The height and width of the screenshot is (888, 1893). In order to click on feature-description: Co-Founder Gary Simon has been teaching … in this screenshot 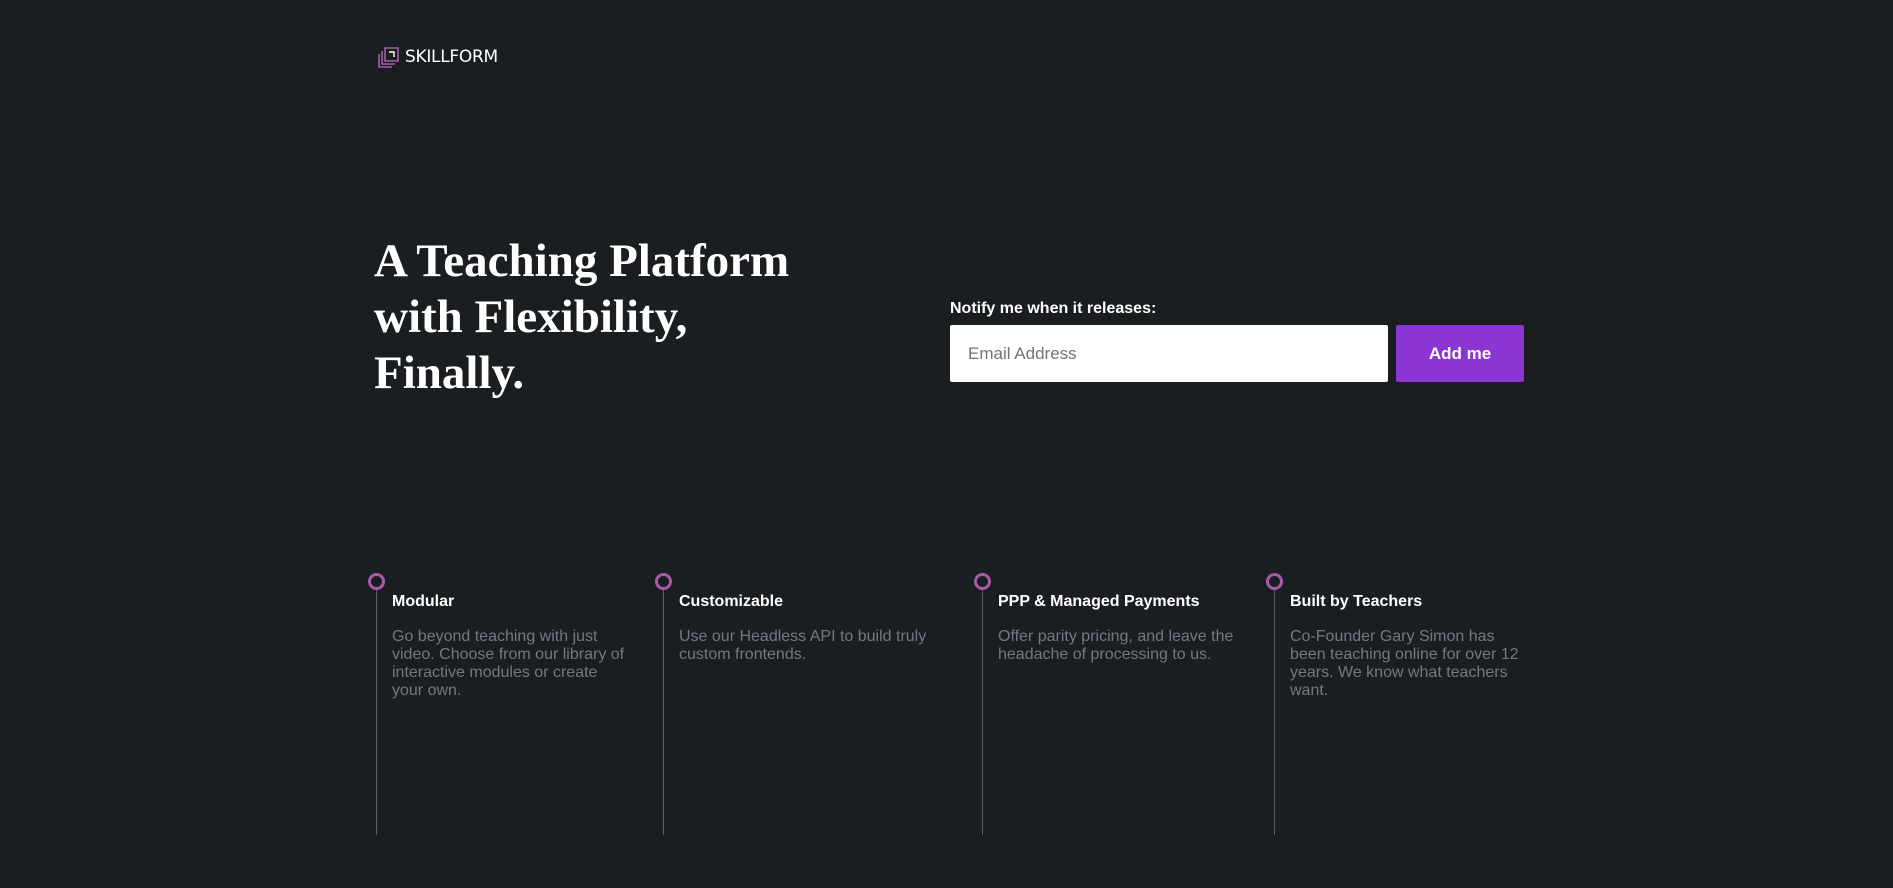, I will do `click(1404, 663)`.